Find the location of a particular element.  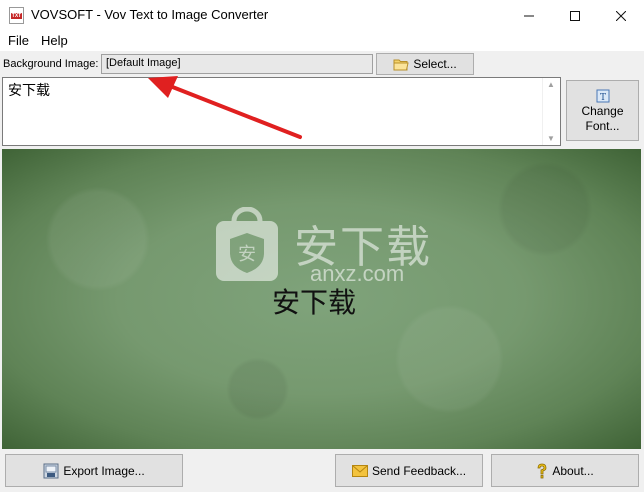

close-button is located at coordinates (621, 15).